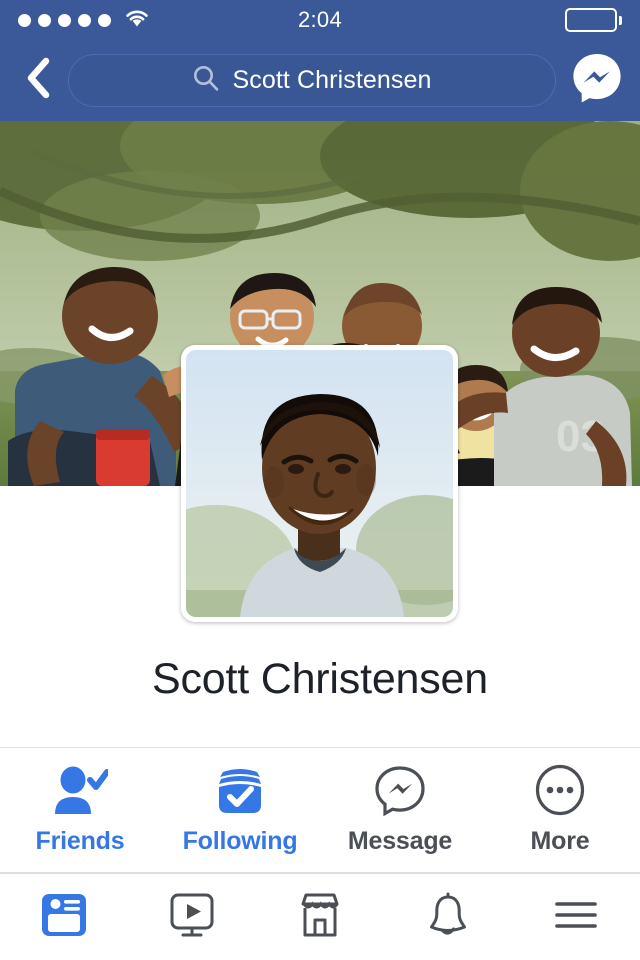  What do you see at coordinates (137, 20) in the screenshot?
I see `wifi-icon` at bounding box center [137, 20].